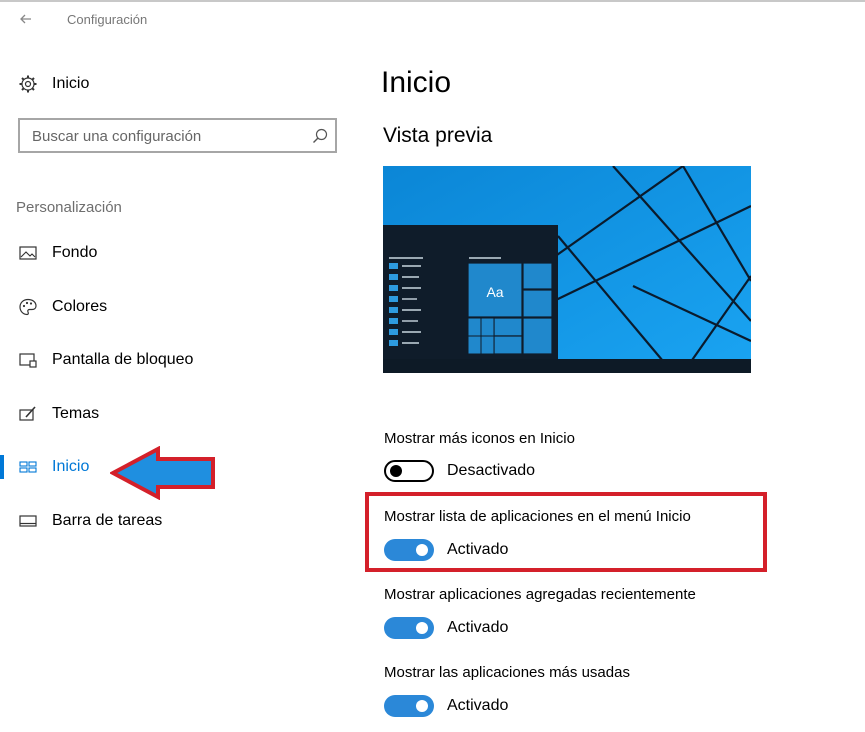 The height and width of the screenshot is (732, 865). I want to click on back-button, so click(26, 20).